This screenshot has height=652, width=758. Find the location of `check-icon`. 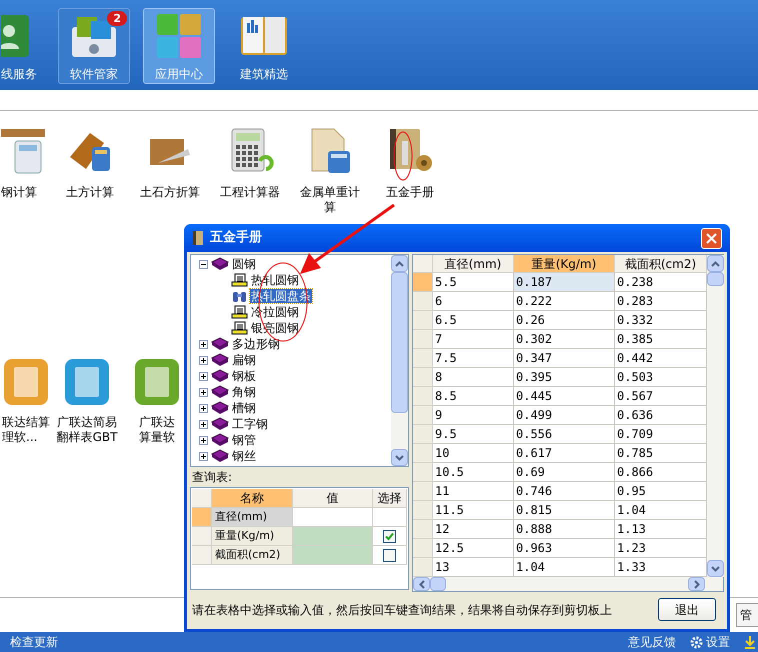

check-icon is located at coordinates (389, 536).